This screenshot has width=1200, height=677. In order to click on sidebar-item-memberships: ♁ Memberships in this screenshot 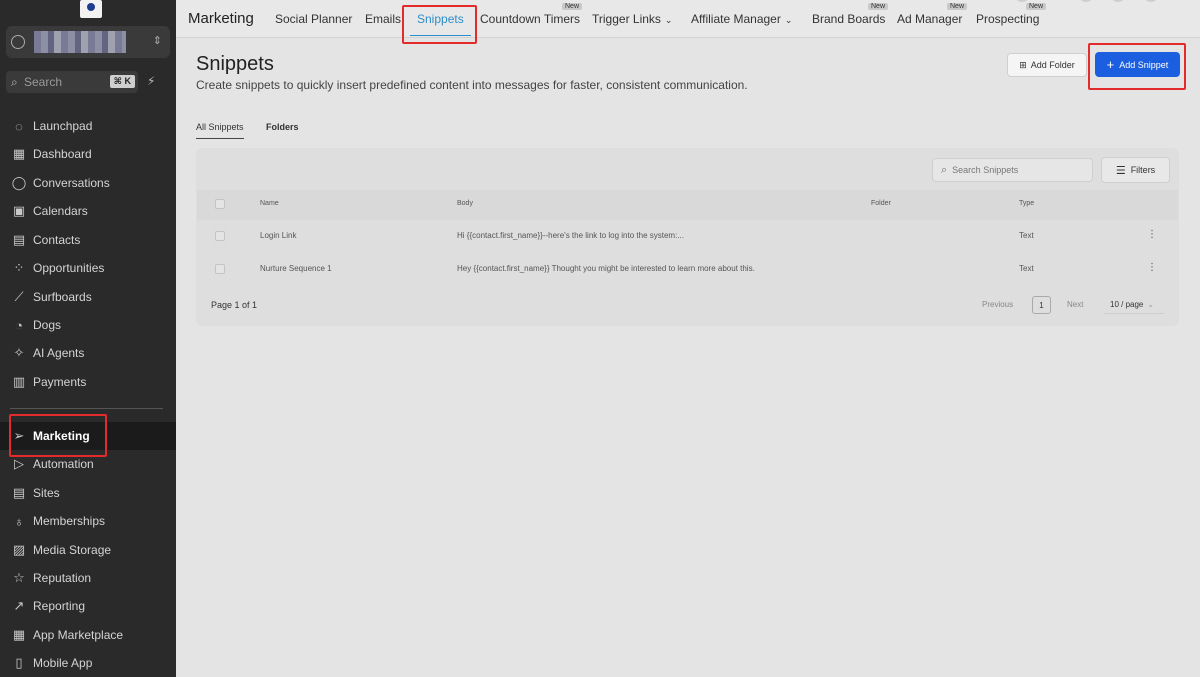, I will do `click(88, 521)`.